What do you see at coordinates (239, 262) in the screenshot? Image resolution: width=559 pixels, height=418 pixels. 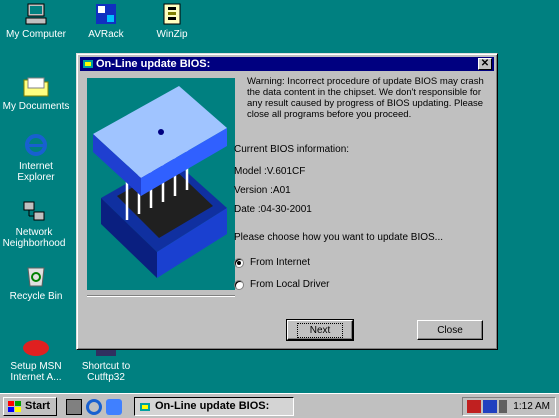 I see `radio-button-selected` at bounding box center [239, 262].